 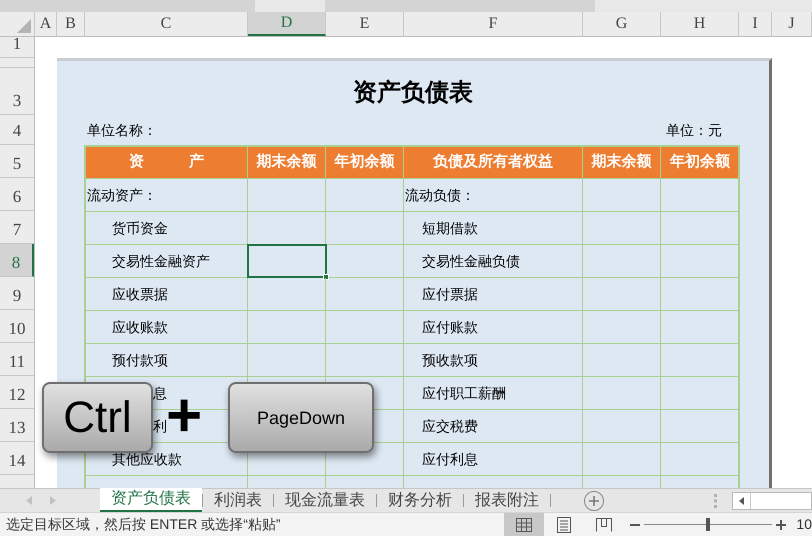 I want to click on column-heading: 负债及所有者权益, so click(x=493, y=162).